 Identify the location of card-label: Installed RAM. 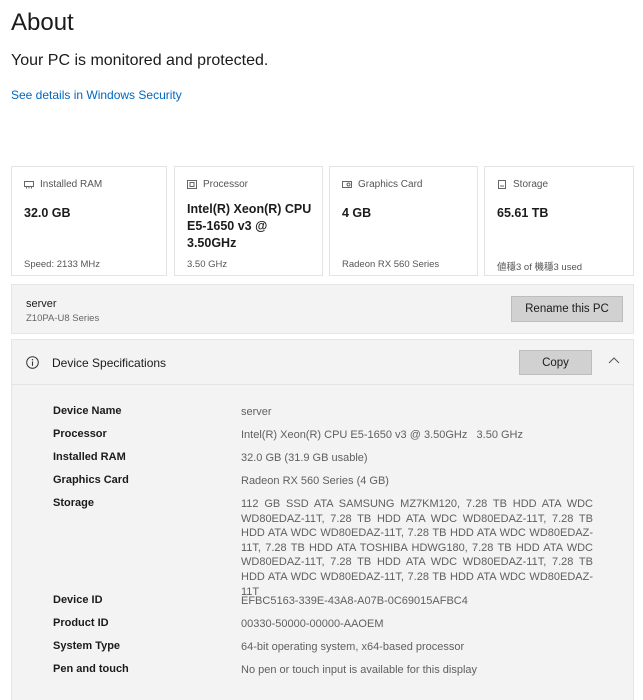
(71, 184).